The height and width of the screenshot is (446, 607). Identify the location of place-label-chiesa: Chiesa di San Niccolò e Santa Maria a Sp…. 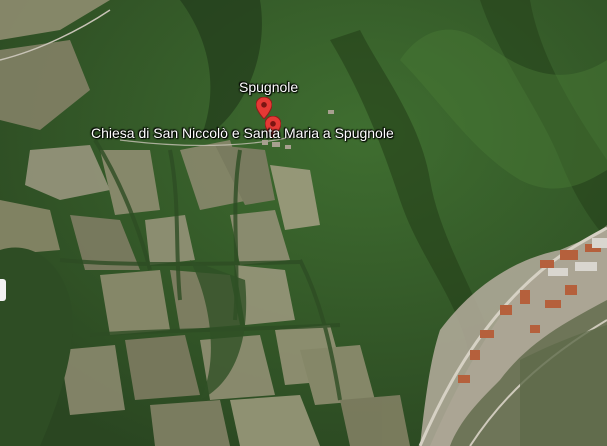
(242, 133).